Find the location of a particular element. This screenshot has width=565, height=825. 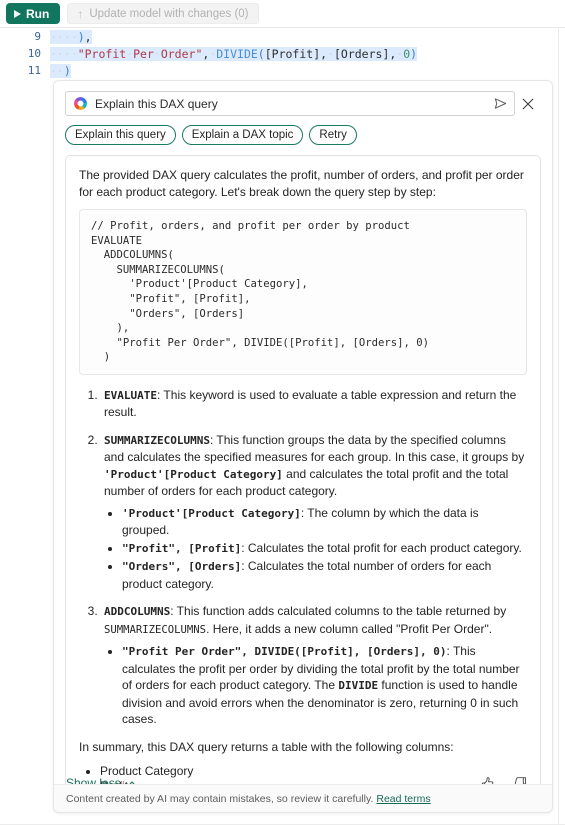

step-inline-code: SUMMARIZECOLUMNS is located at coordinates (155, 629).